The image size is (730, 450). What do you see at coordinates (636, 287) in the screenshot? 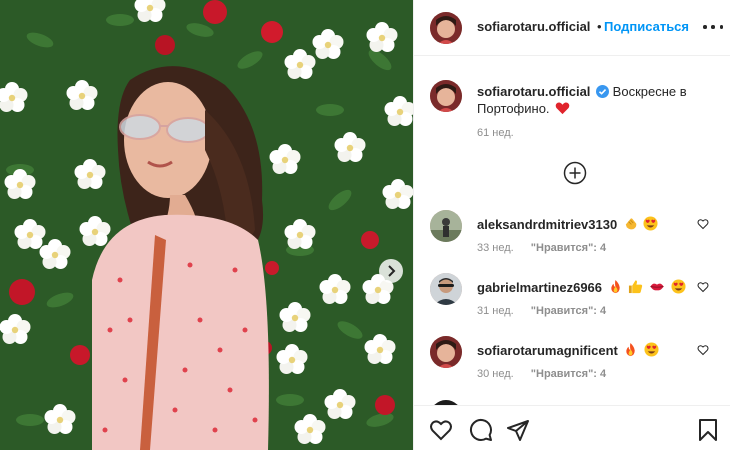
I see `thumbs-up-icon` at bounding box center [636, 287].